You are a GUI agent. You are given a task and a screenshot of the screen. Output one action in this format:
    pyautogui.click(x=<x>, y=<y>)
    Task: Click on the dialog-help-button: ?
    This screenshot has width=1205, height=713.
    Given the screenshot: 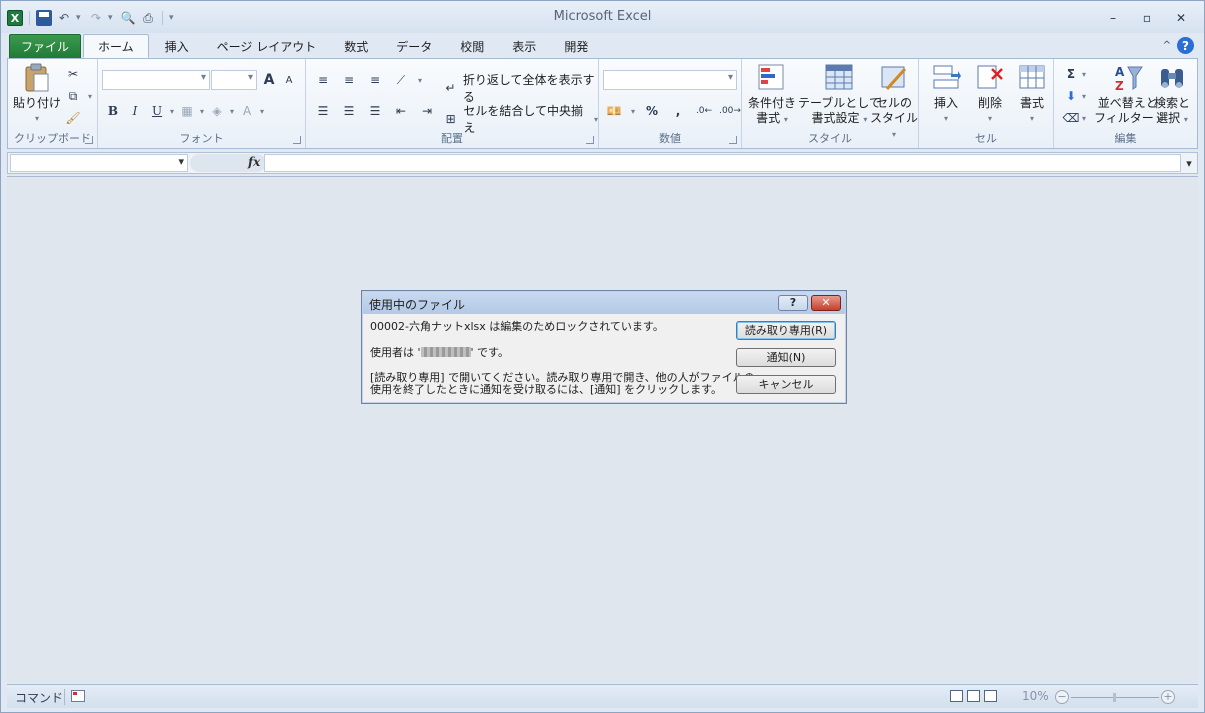 What is the action you would take?
    pyautogui.click(x=793, y=303)
    